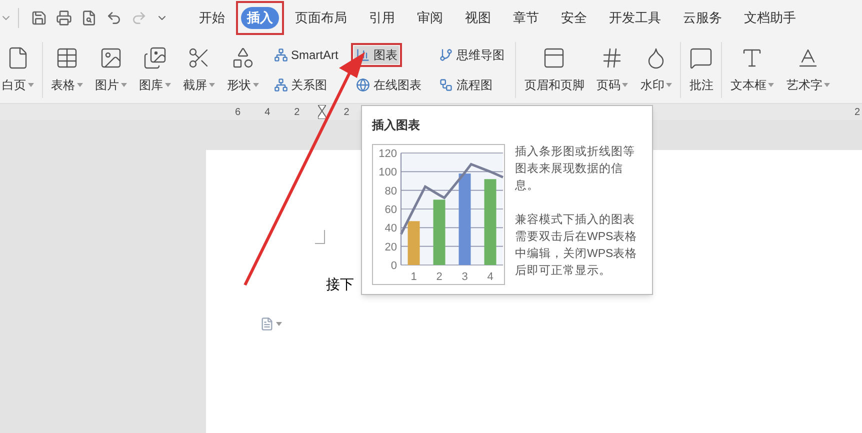  I want to click on gallery-icon, so click(155, 58).